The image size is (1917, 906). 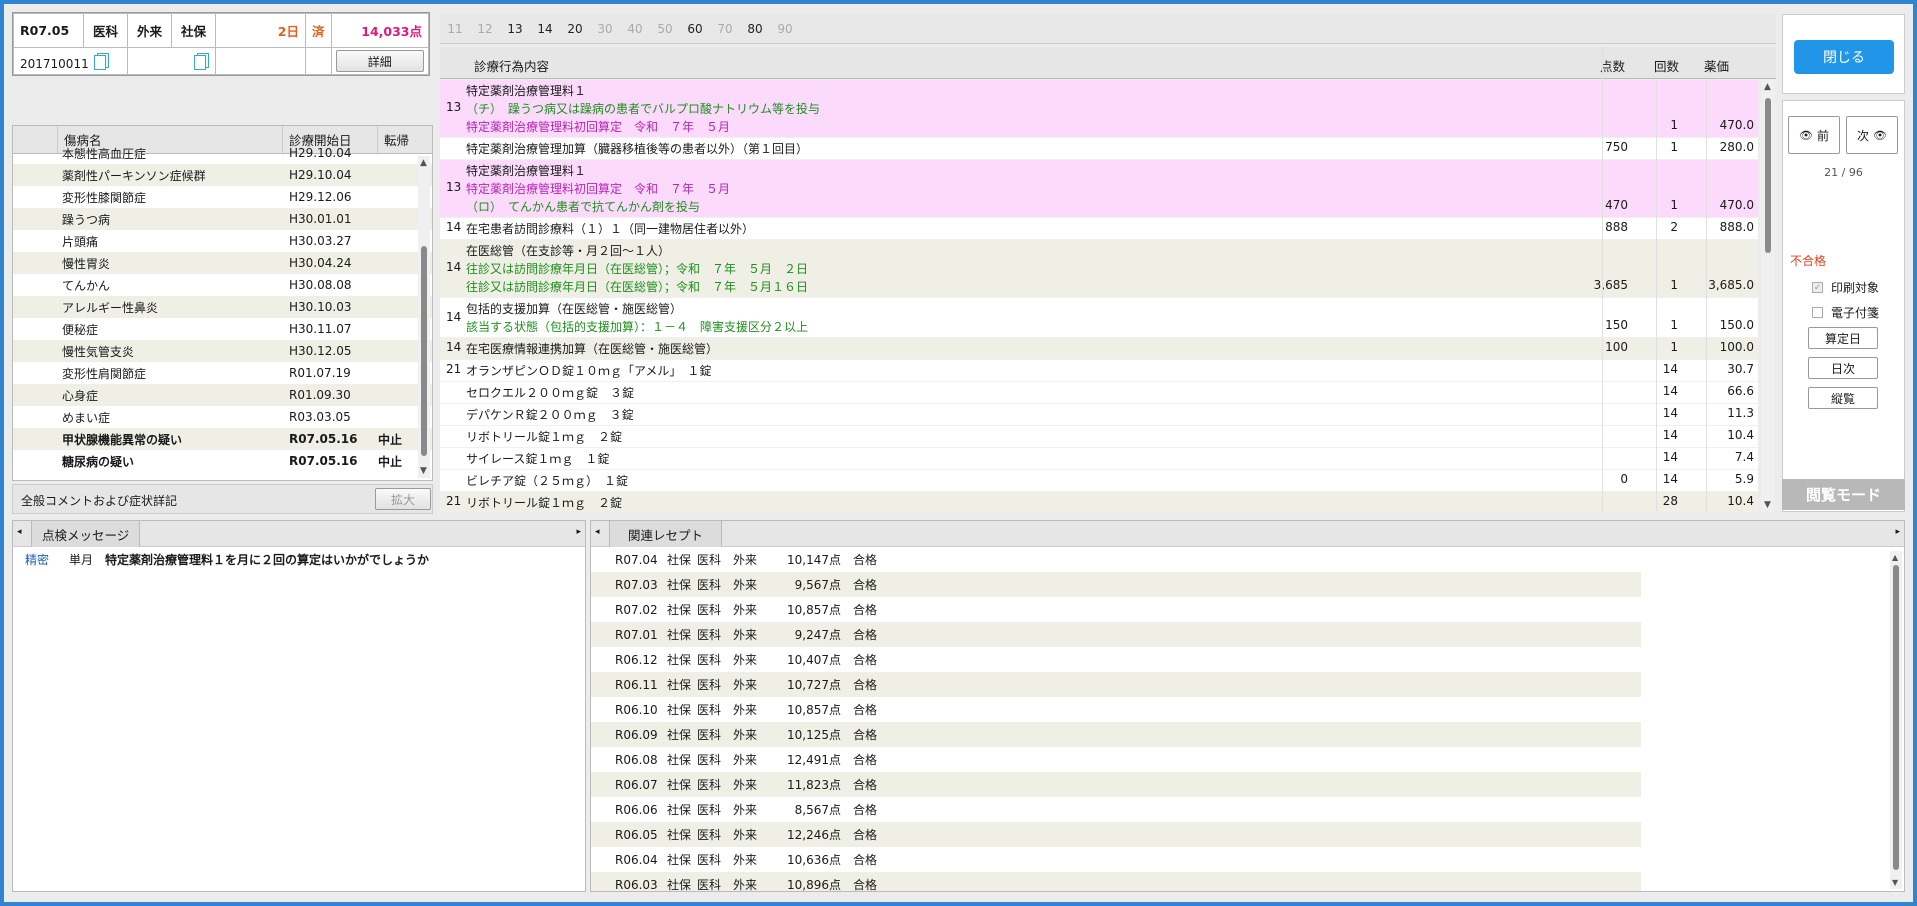 I want to click on print-checkbox: ✓ 印刷対象, so click(x=1845, y=287).